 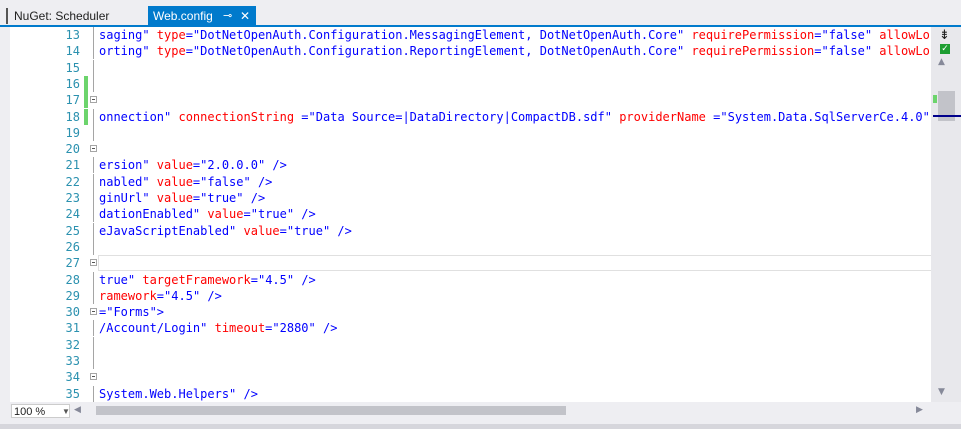 What do you see at coordinates (128, 198) in the screenshot?
I see `text-token: ginUrl"` at bounding box center [128, 198].